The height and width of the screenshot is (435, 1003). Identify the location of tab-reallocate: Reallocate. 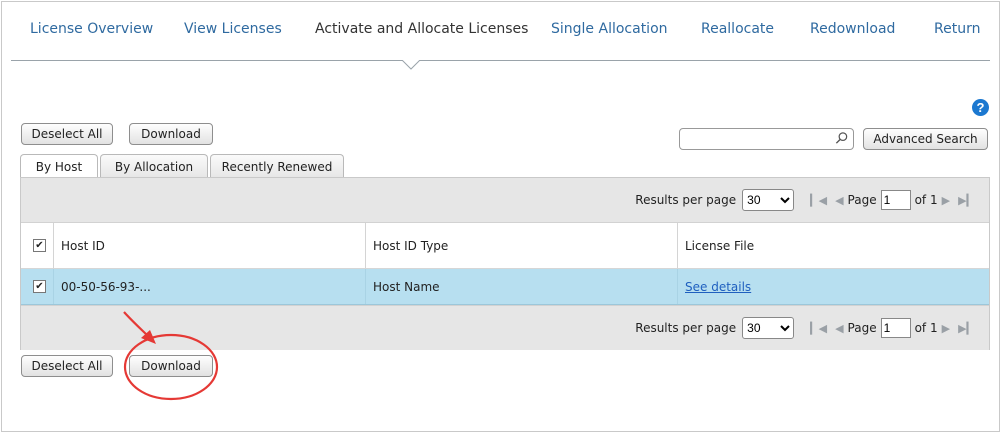
(737, 29).